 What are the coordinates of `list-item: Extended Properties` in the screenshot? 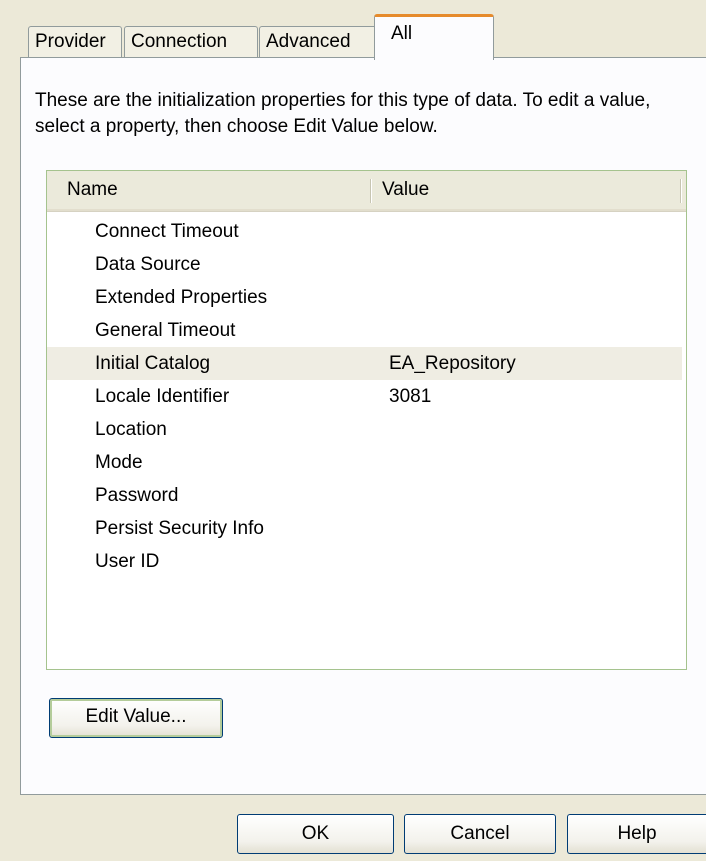 It's located at (364, 297).